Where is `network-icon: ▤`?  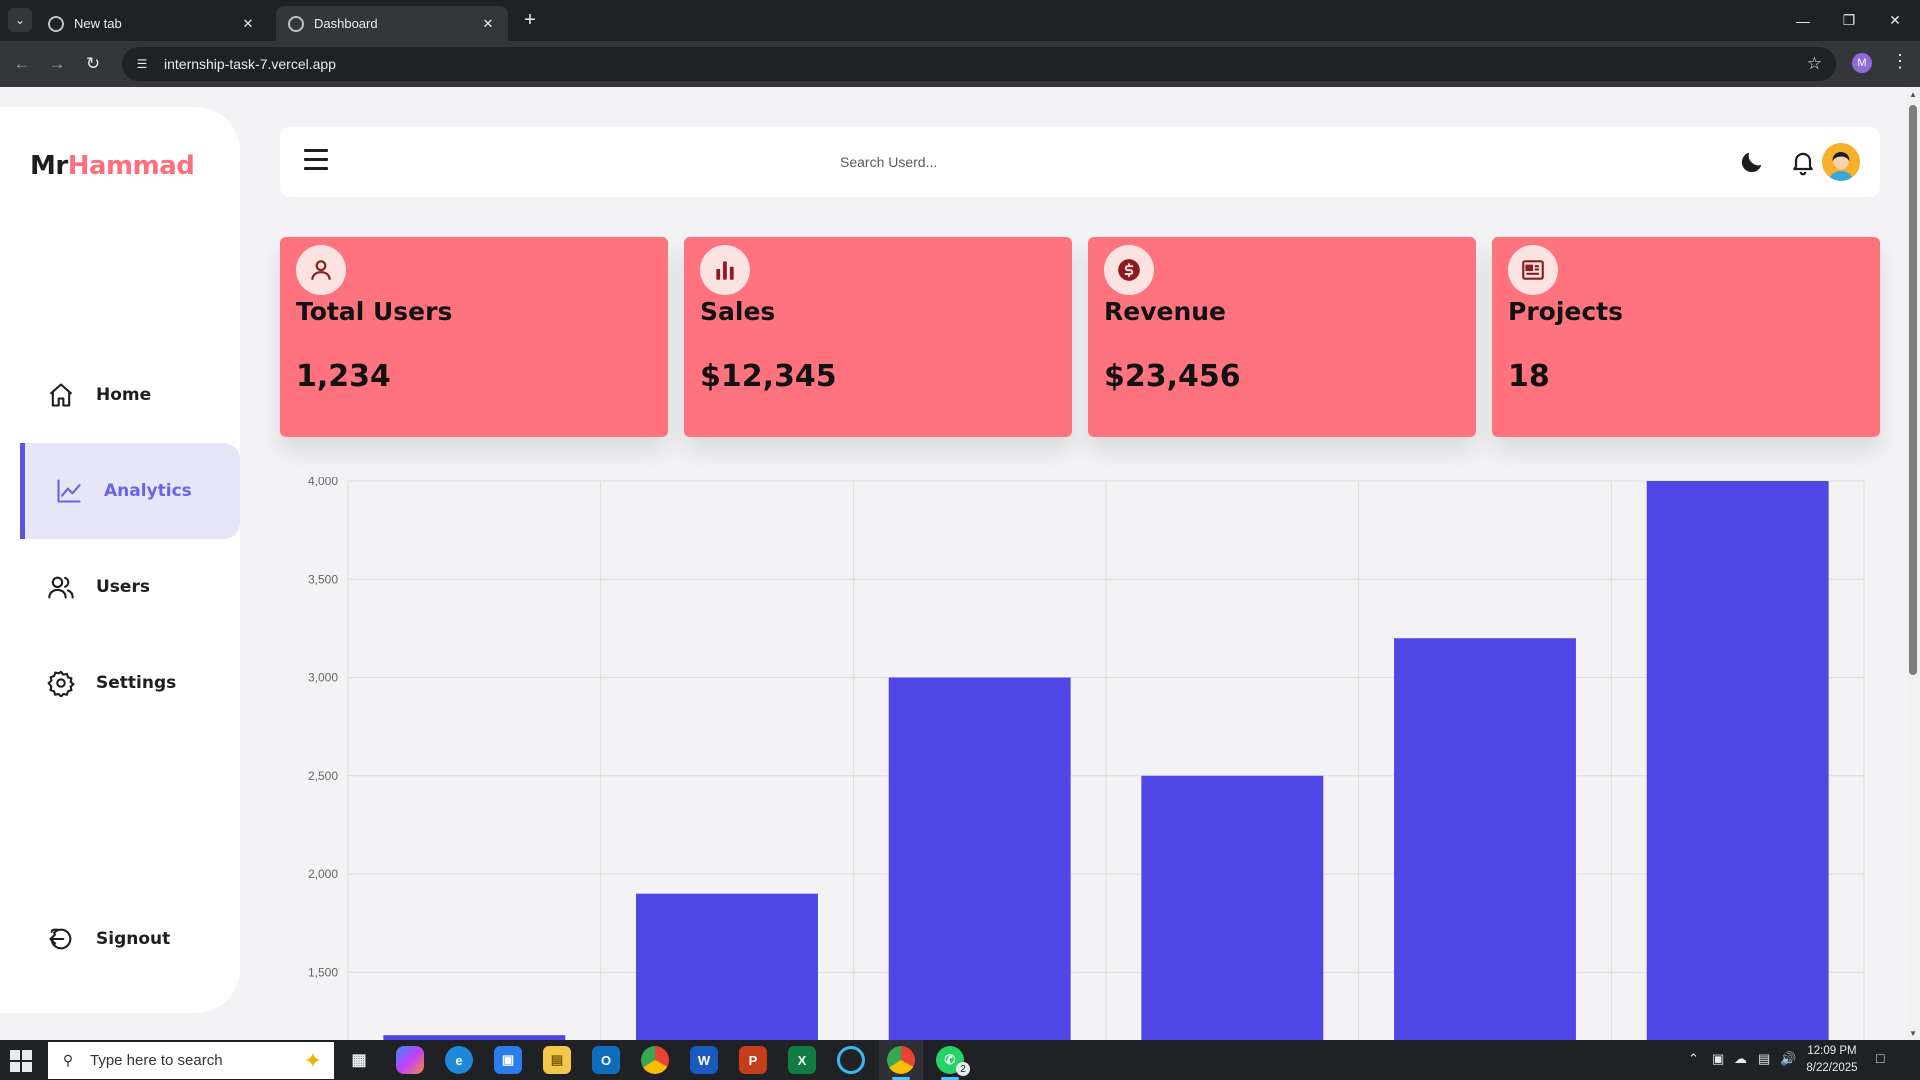 network-icon: ▤ is located at coordinates (1764, 1059).